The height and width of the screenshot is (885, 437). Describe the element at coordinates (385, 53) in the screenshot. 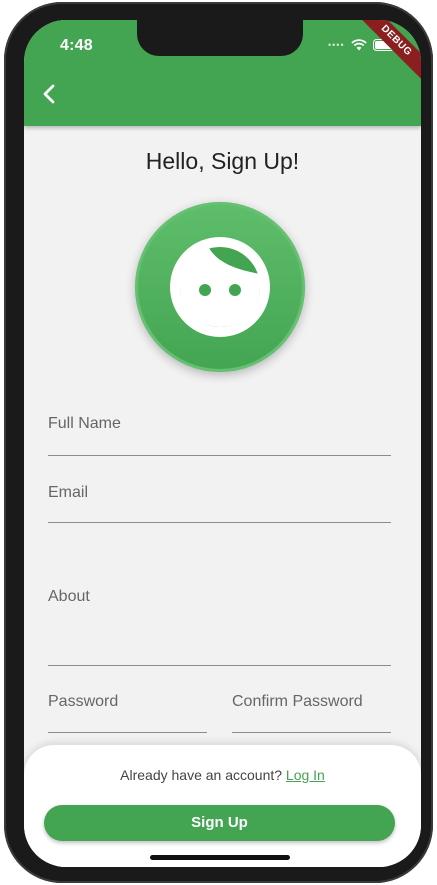

I see `debug-banner: DEBUG` at that location.